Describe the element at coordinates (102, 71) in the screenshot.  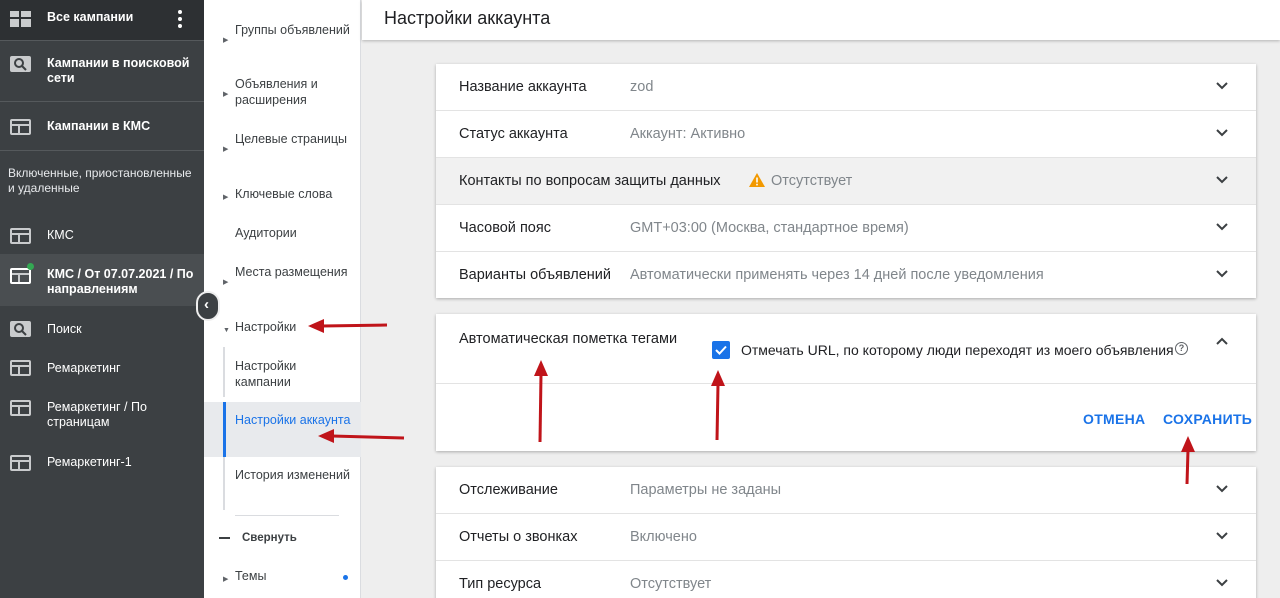
I see `sidebar-item-search-campaigns: Кампании в поисковой сети` at that location.